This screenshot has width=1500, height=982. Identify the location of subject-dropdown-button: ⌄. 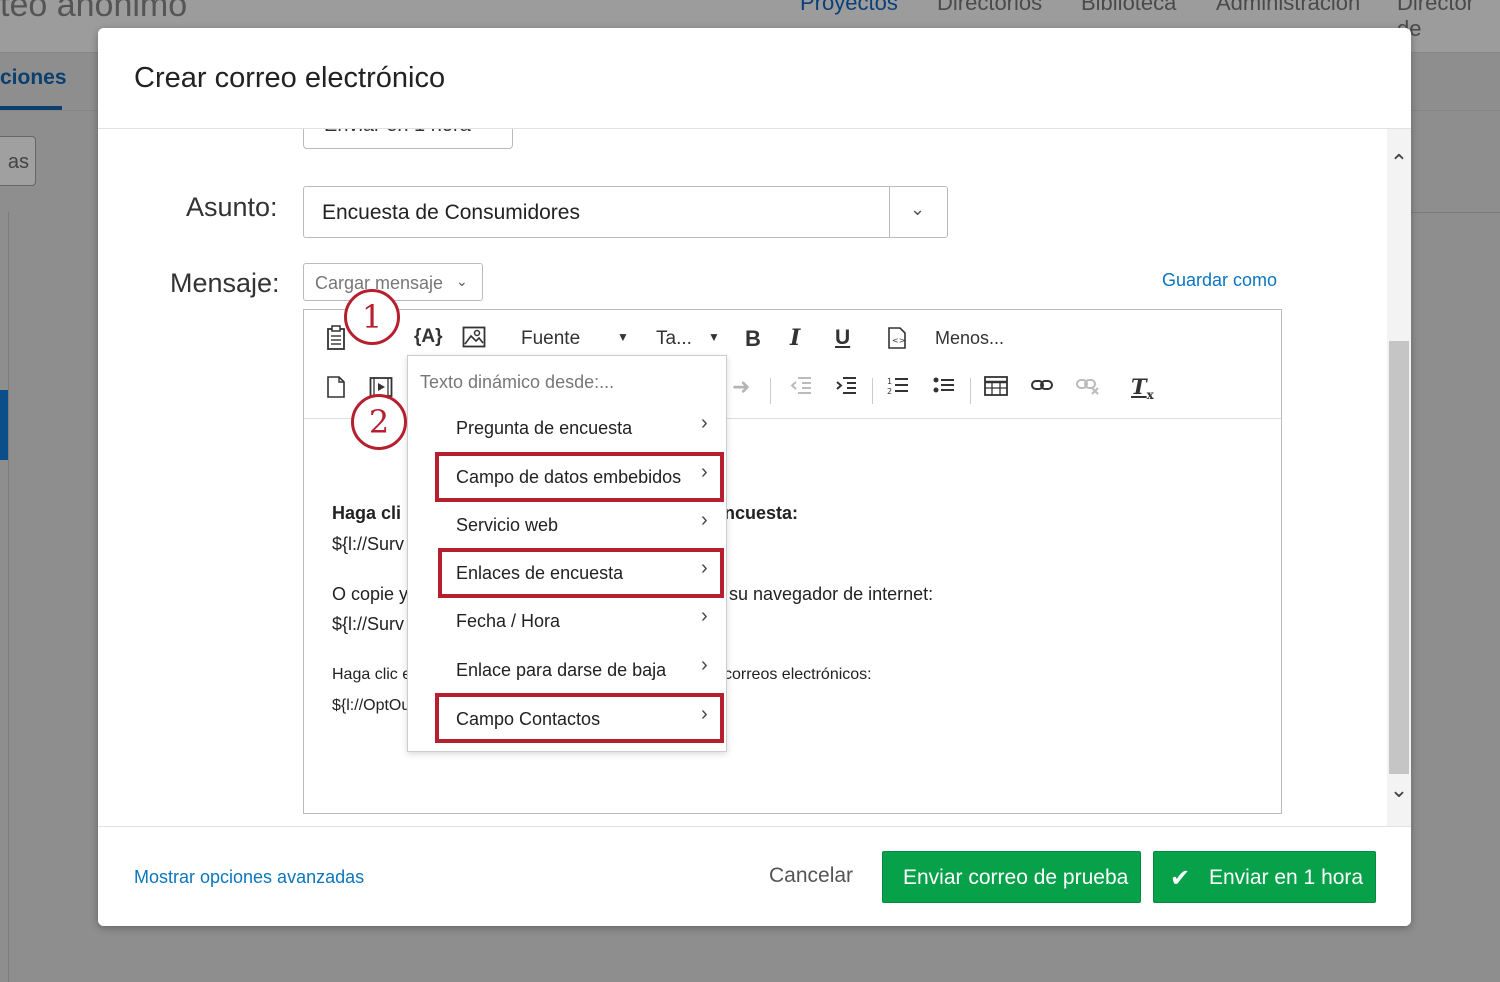
(918, 212).